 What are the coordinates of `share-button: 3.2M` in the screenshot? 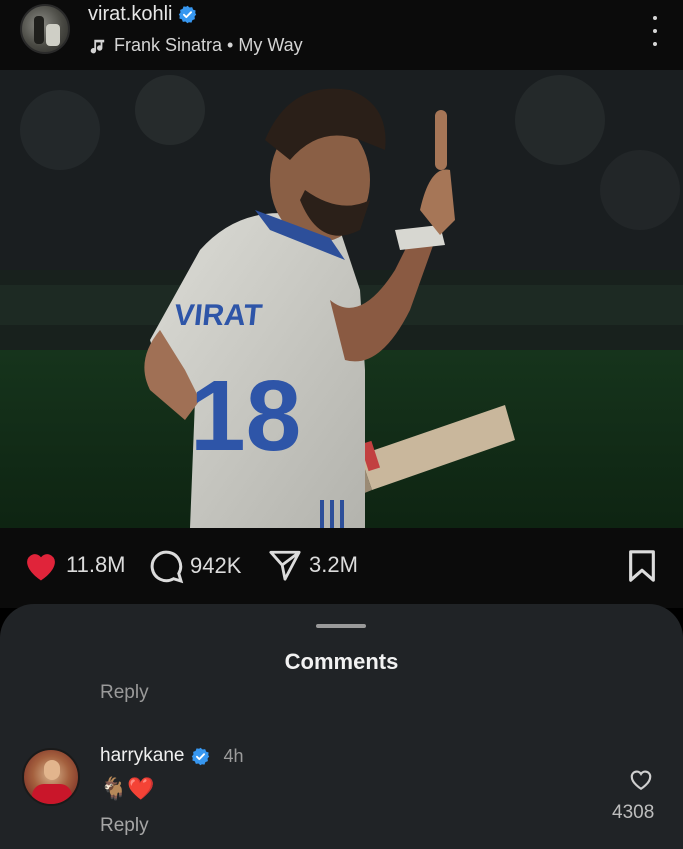 It's located at (312, 565).